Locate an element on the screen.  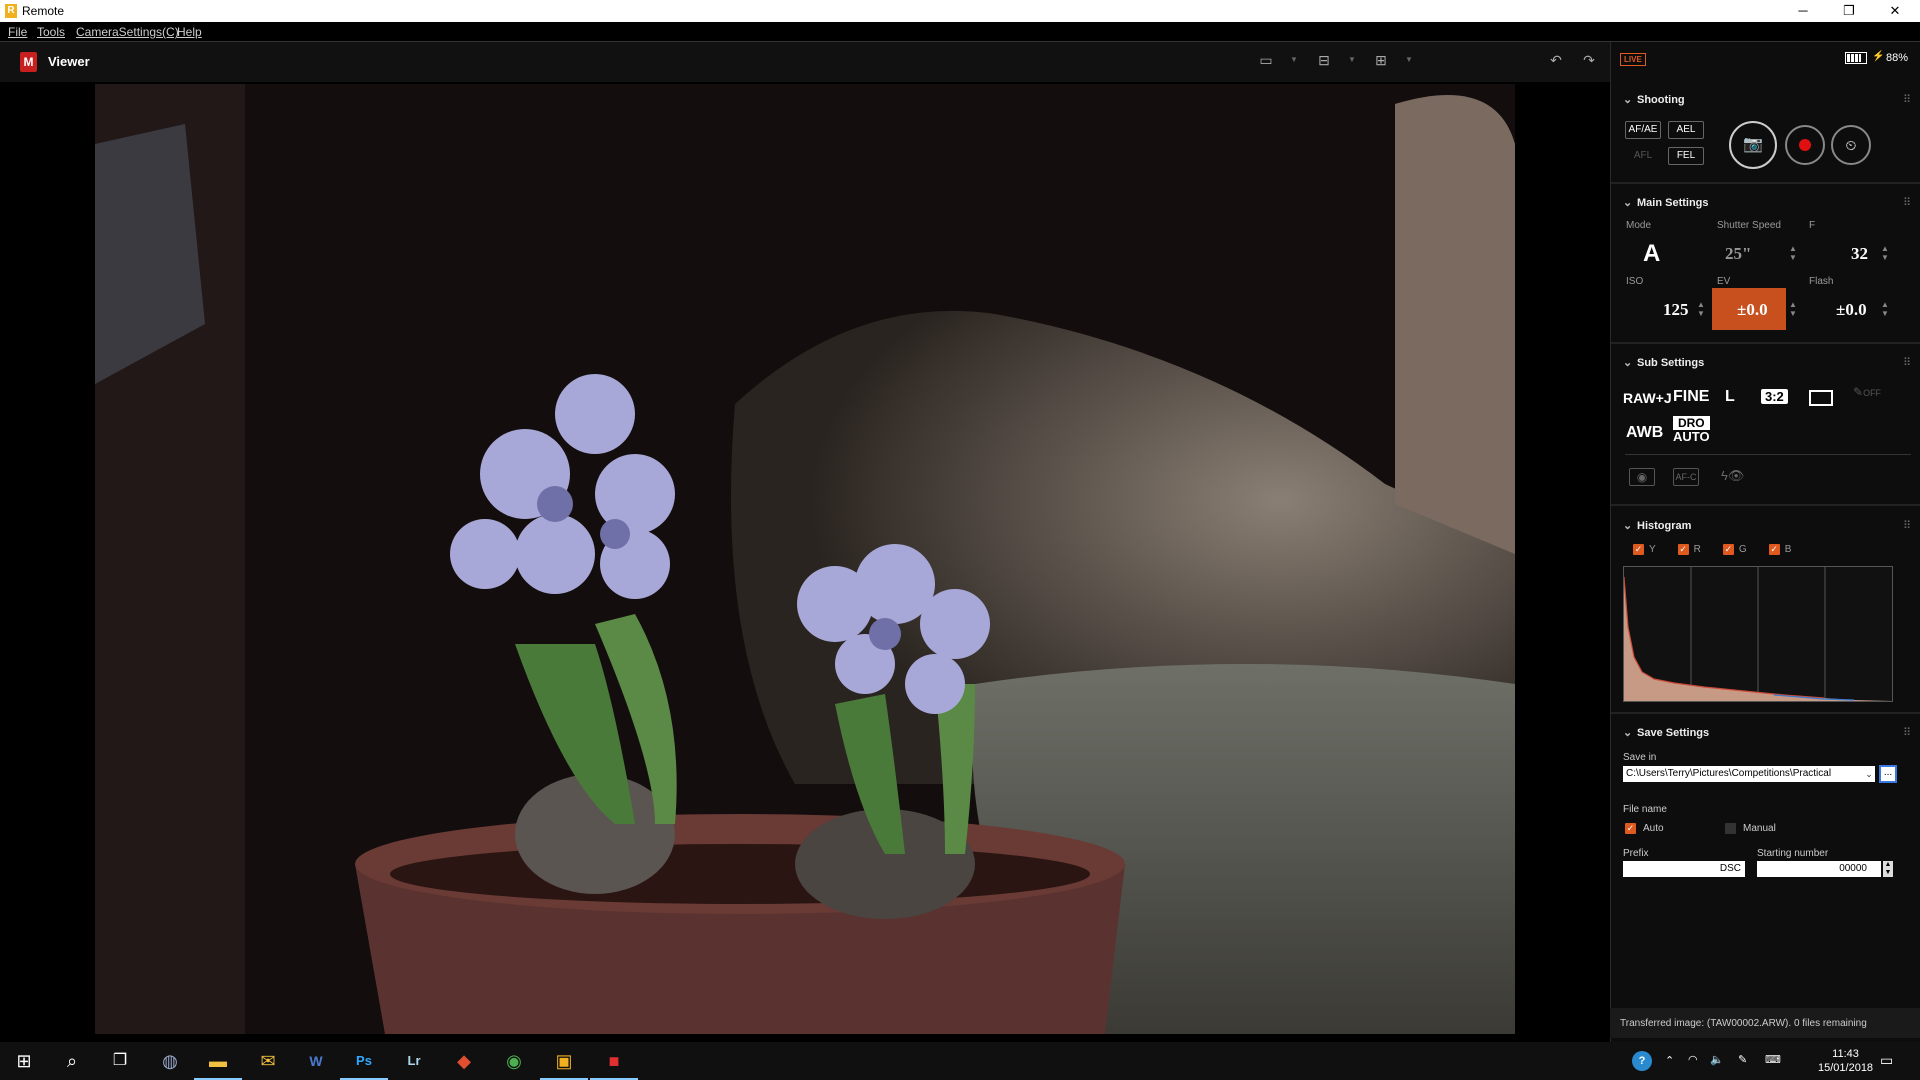
jpeg-quality-icon: FINE is located at coordinates (1691, 397).